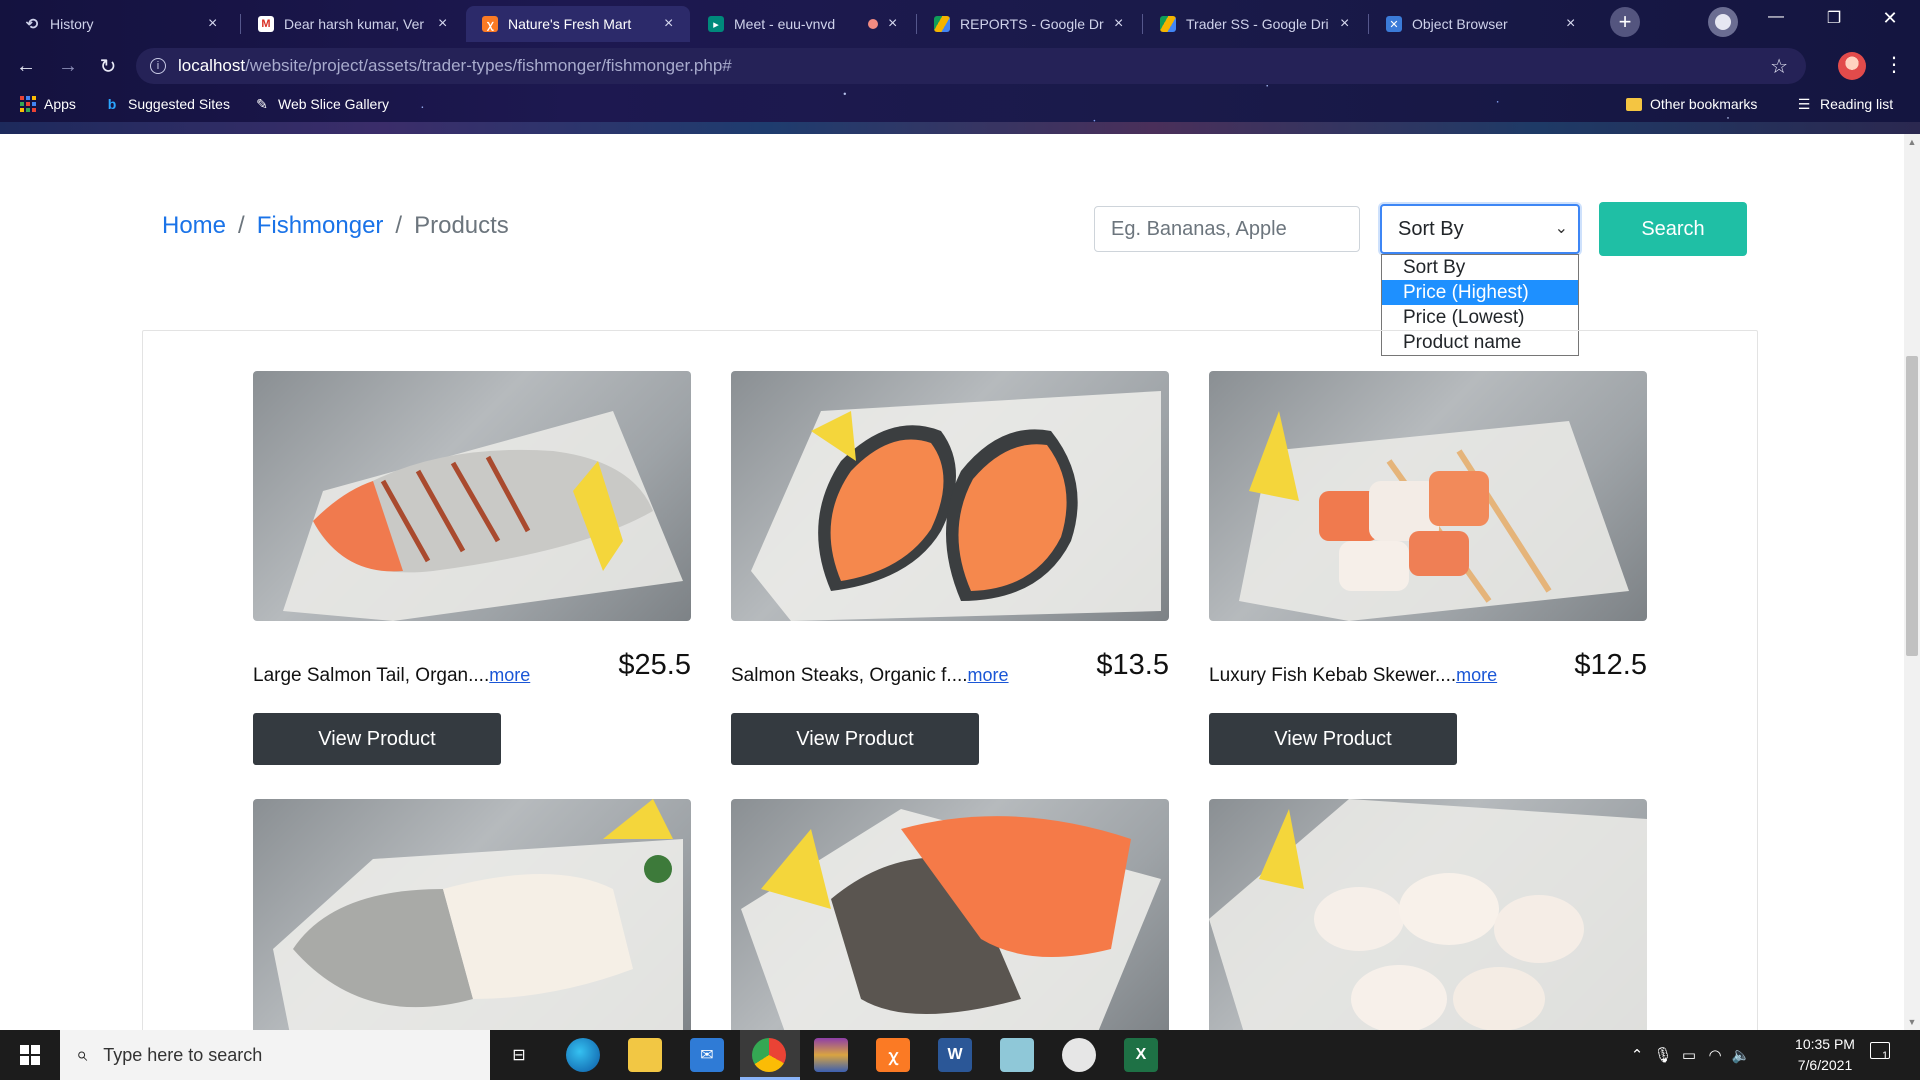  I want to click on product-search-input, so click(1227, 229).